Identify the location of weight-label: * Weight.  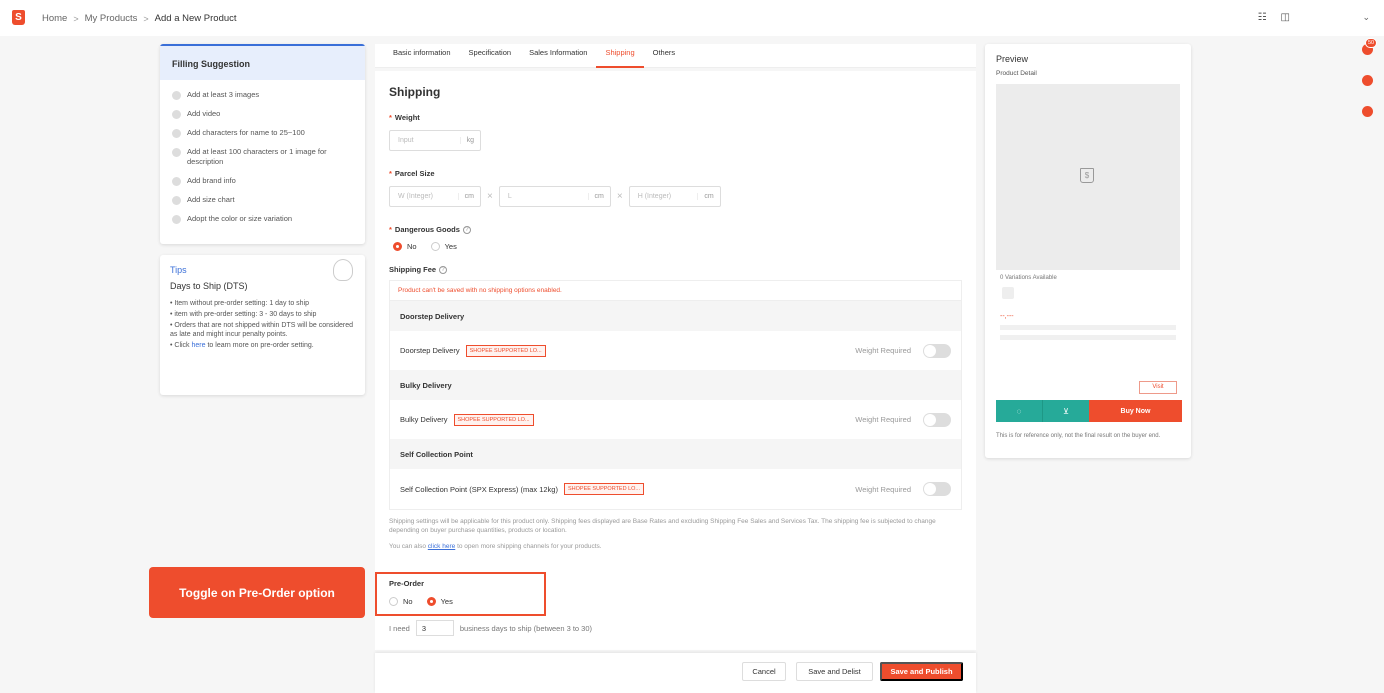
(675, 117).